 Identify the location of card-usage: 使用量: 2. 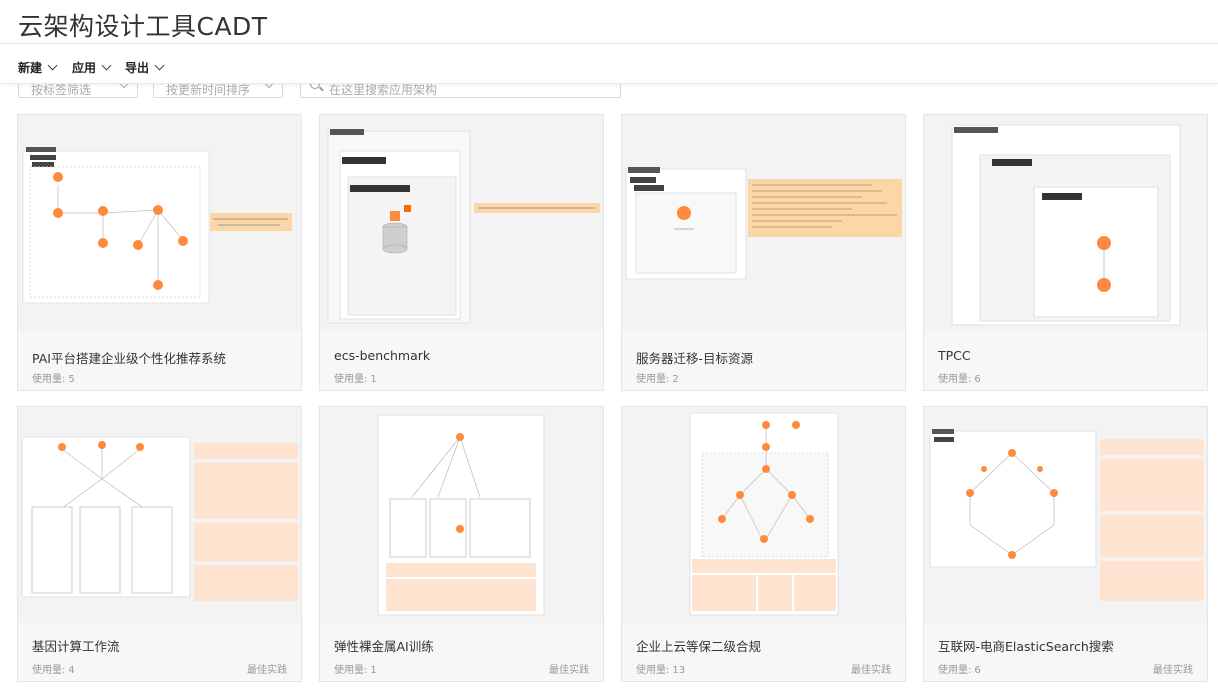
(657, 377).